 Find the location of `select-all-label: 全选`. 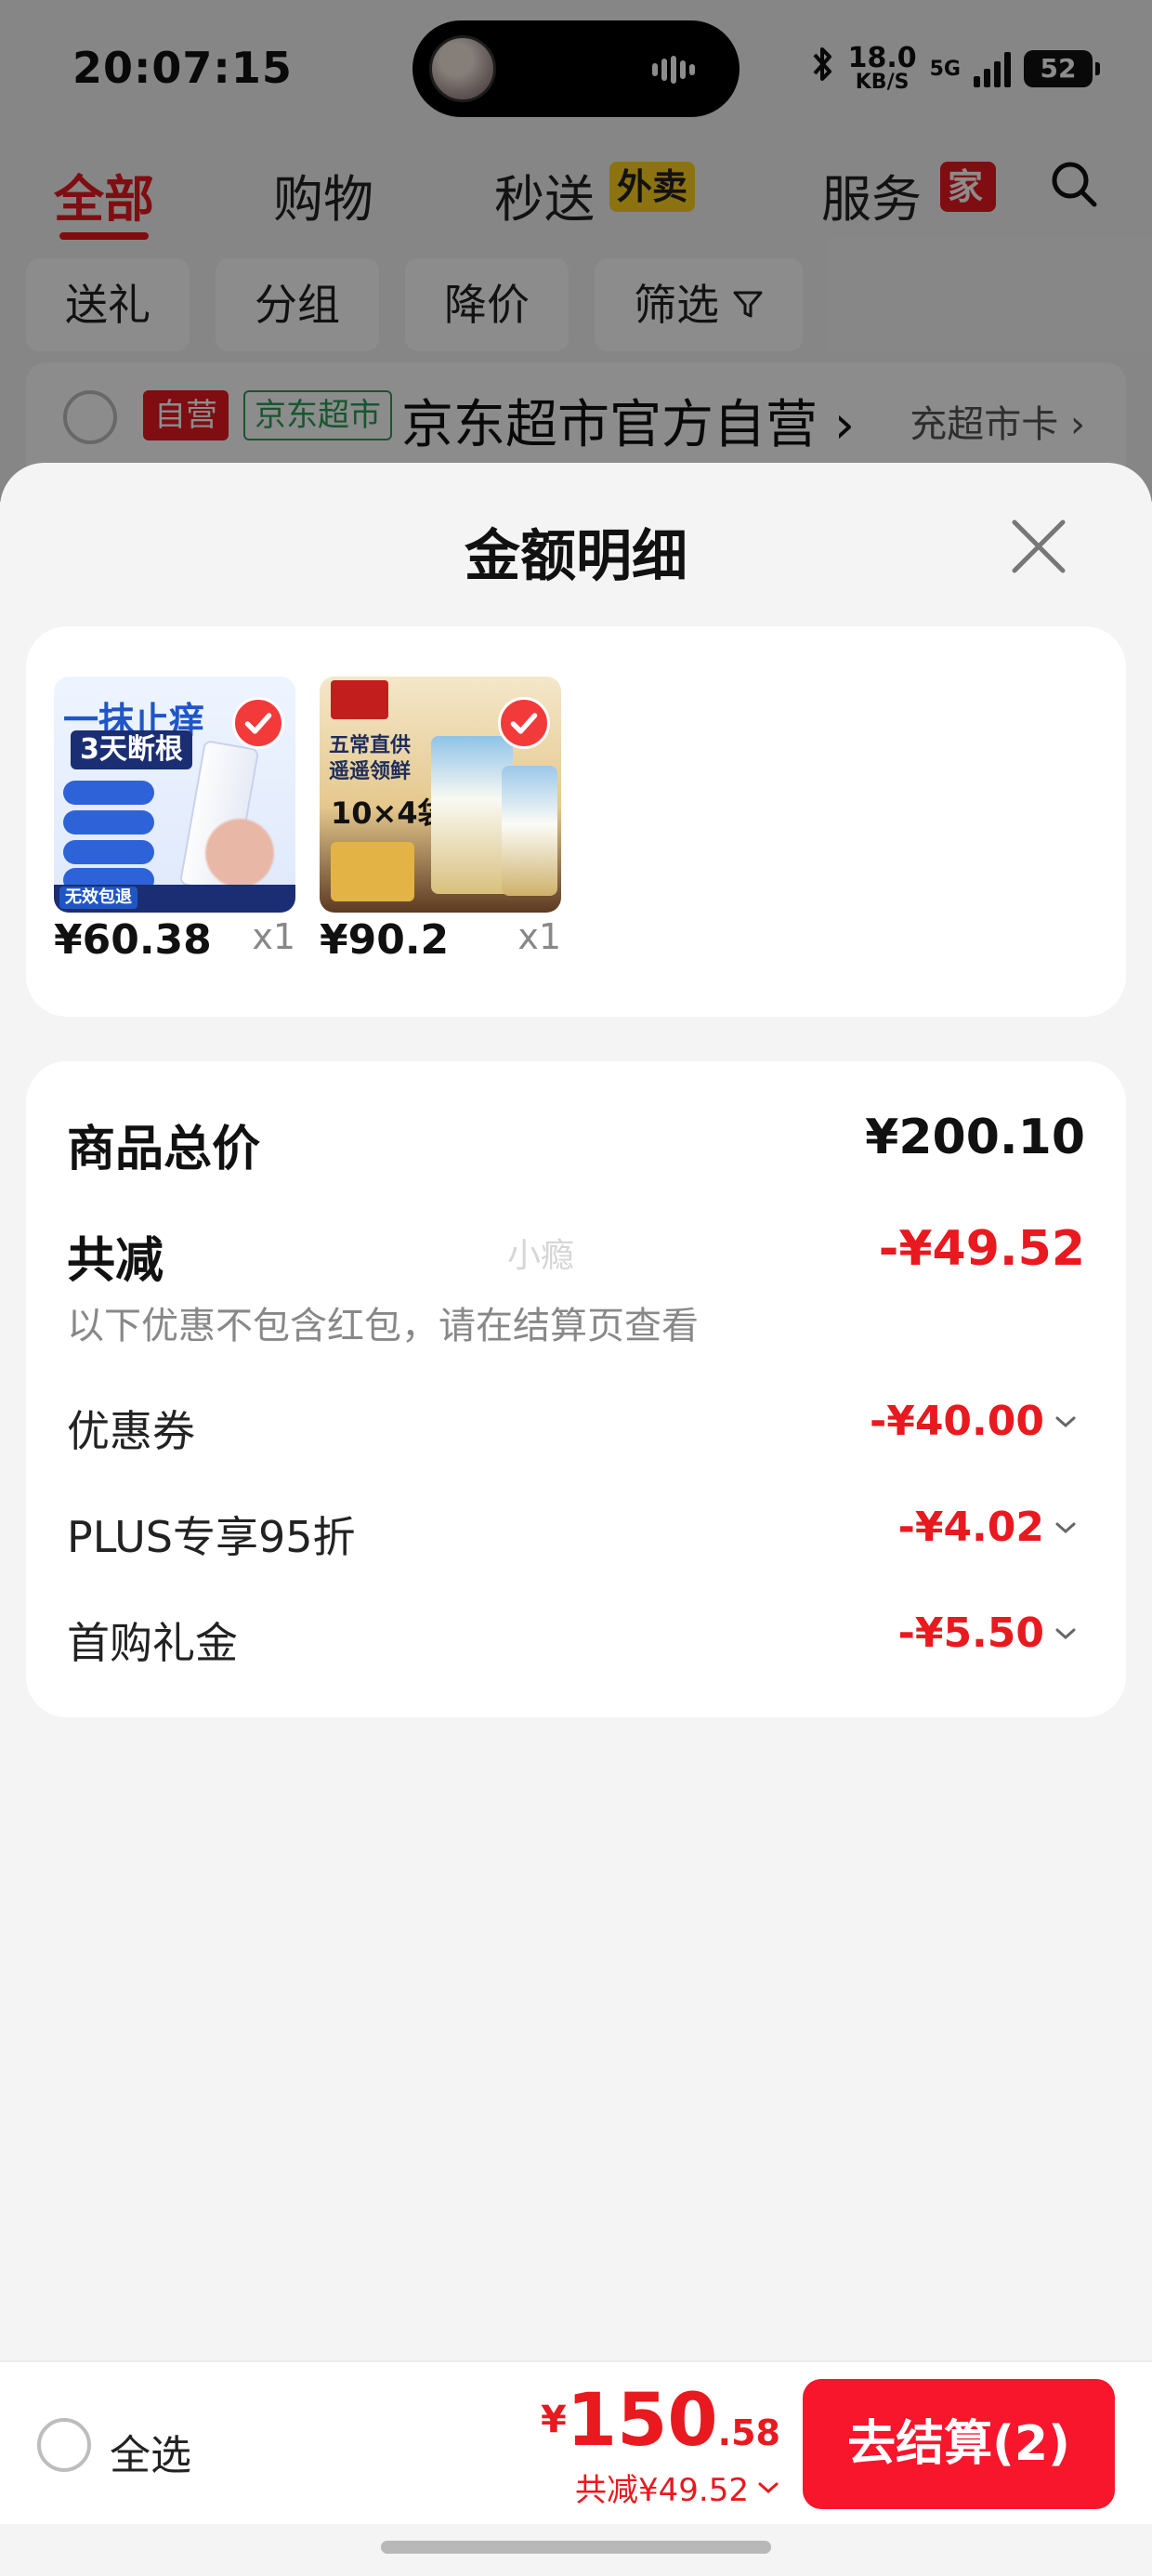

select-all-label: 全选 is located at coordinates (150, 2451).